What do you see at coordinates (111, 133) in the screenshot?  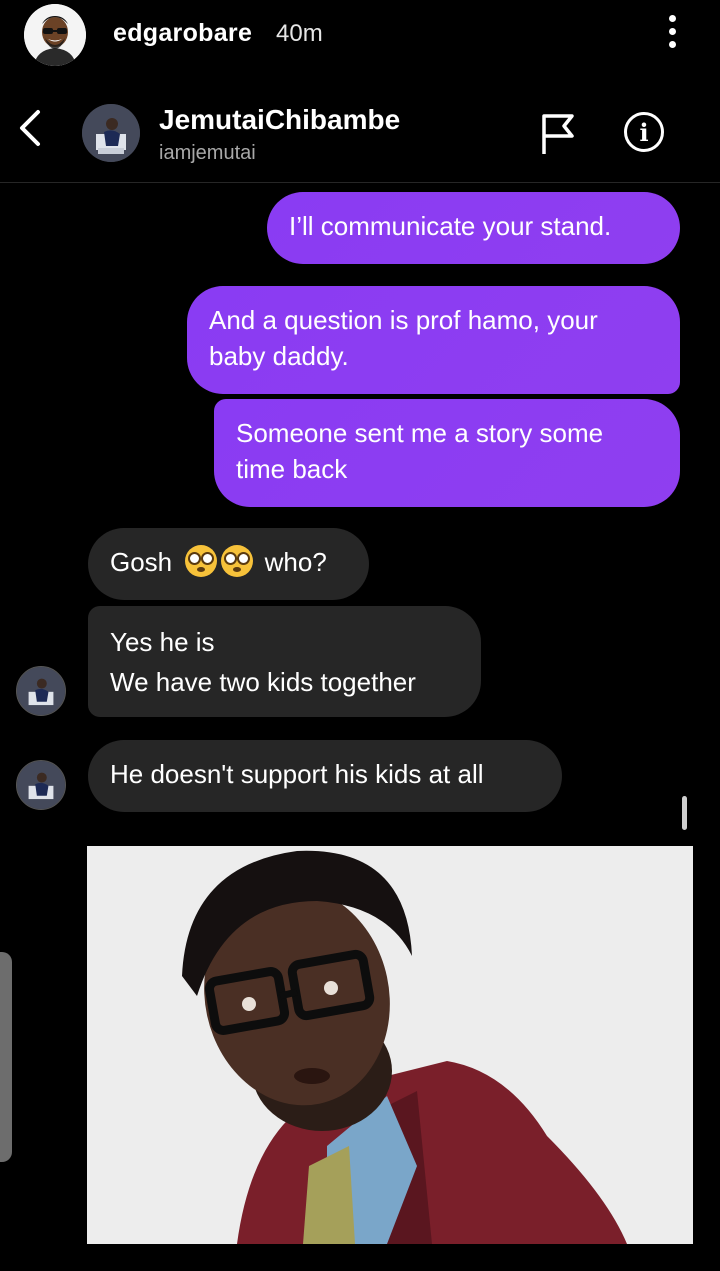 I see `contact-avatar` at bounding box center [111, 133].